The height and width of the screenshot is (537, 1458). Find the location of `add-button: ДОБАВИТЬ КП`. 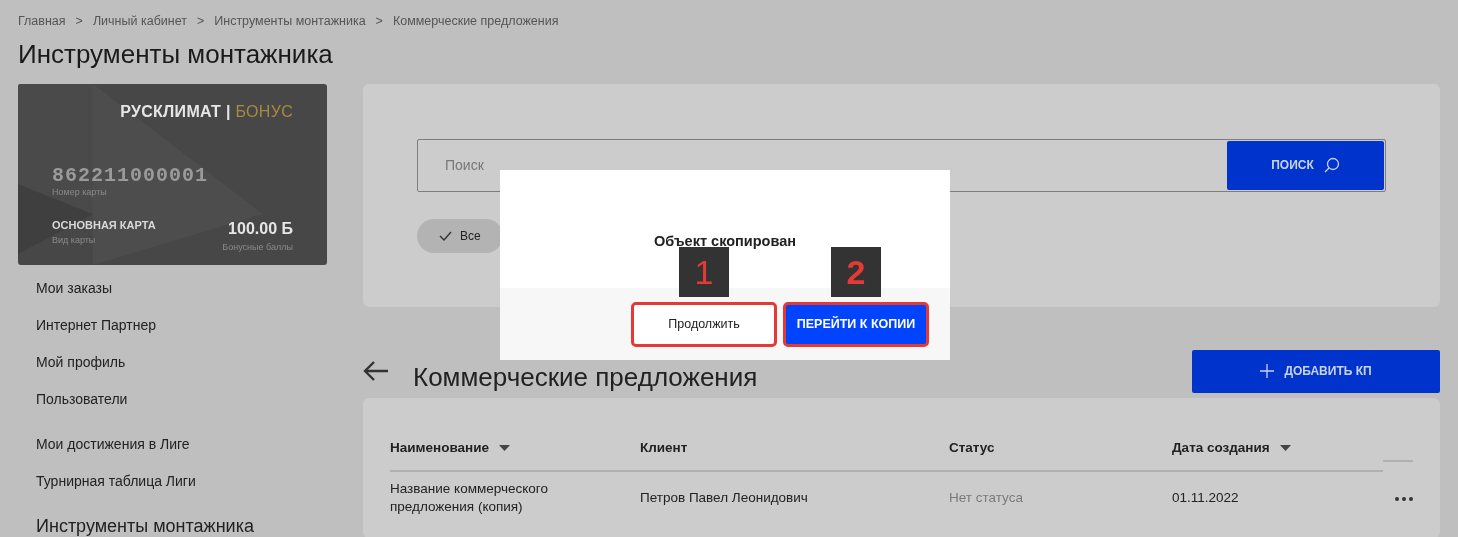

add-button: ДОБАВИТЬ КП is located at coordinates (1316, 371).